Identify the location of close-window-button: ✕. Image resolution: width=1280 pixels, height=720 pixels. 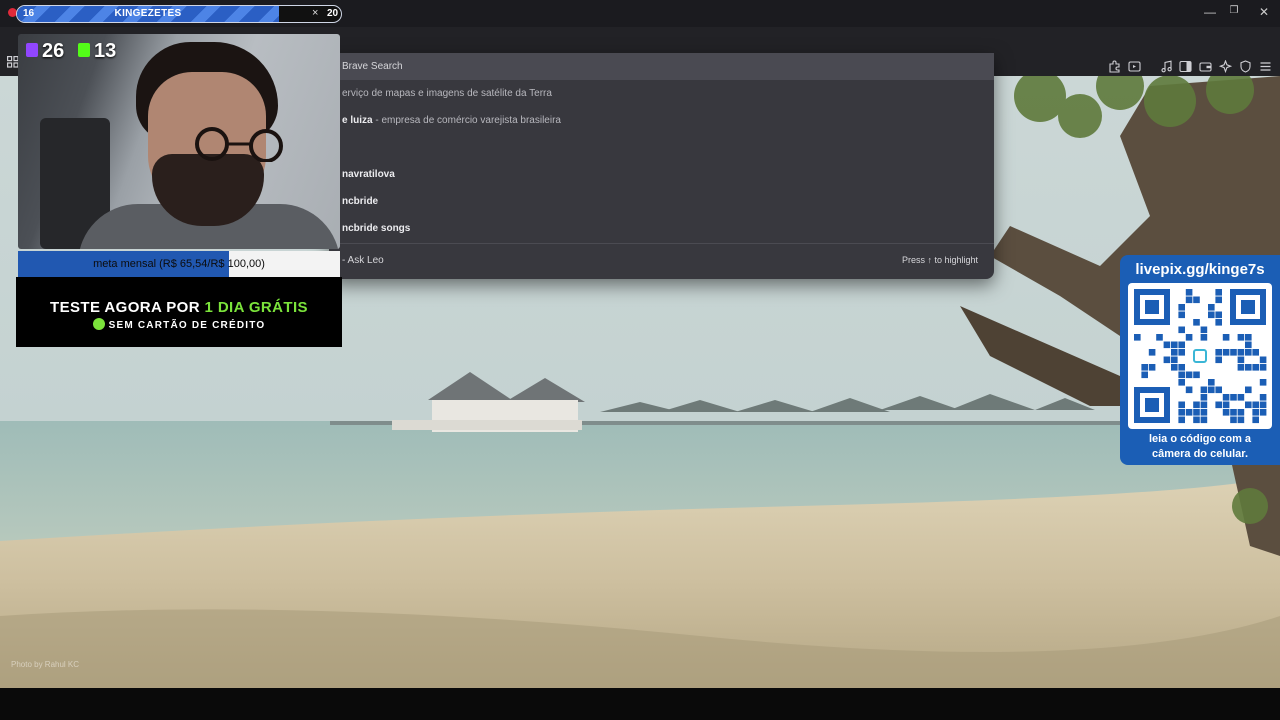
(1264, 12).